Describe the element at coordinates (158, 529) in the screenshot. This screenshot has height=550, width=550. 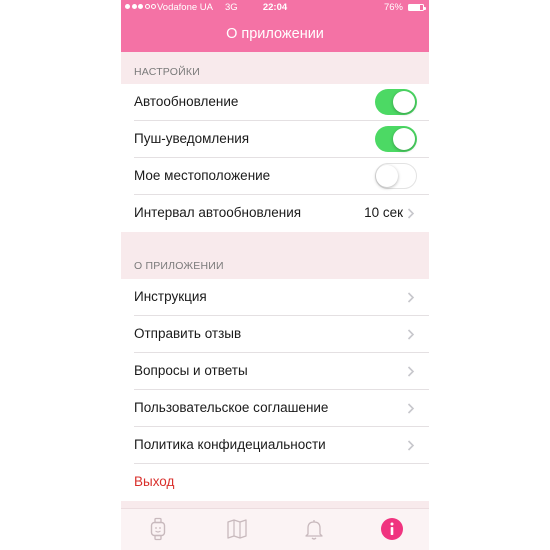
I see `watch-icon` at that location.